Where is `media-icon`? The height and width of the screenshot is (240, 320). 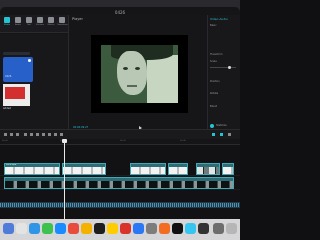 media-icon is located at coordinates (7, 20).